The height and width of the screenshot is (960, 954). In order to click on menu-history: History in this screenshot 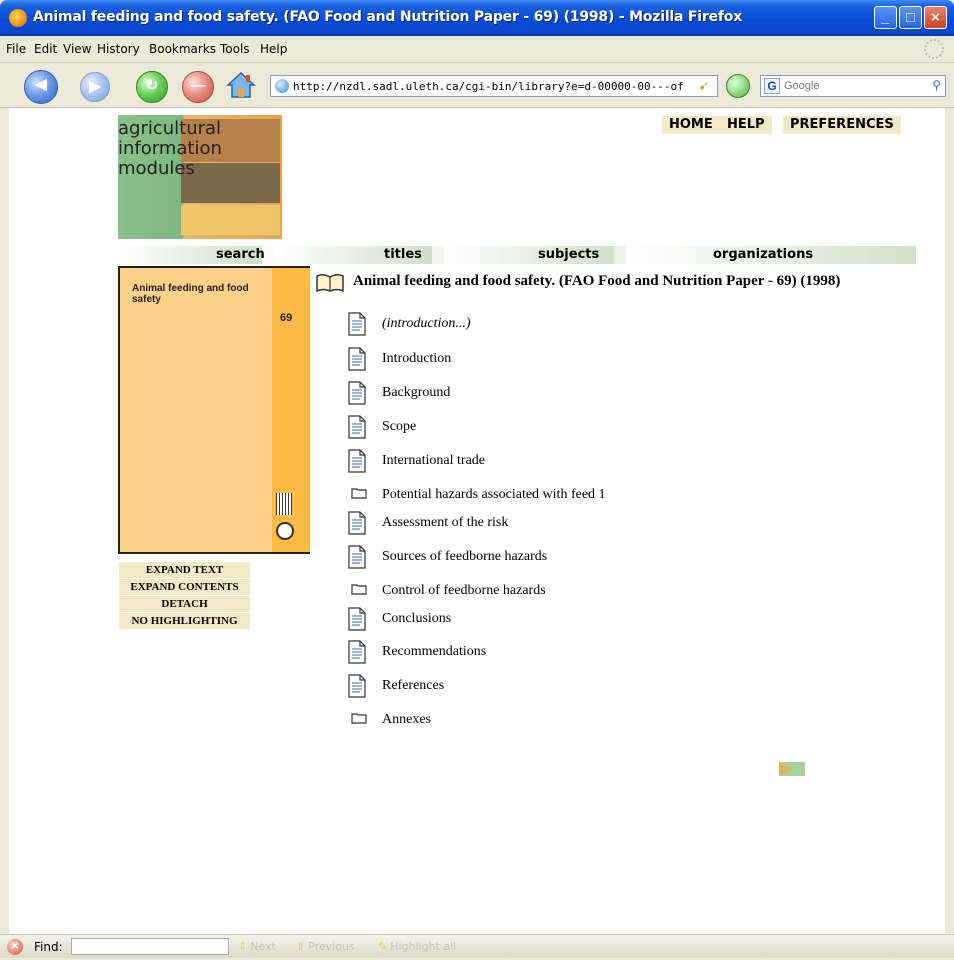, I will do `click(118, 49)`.